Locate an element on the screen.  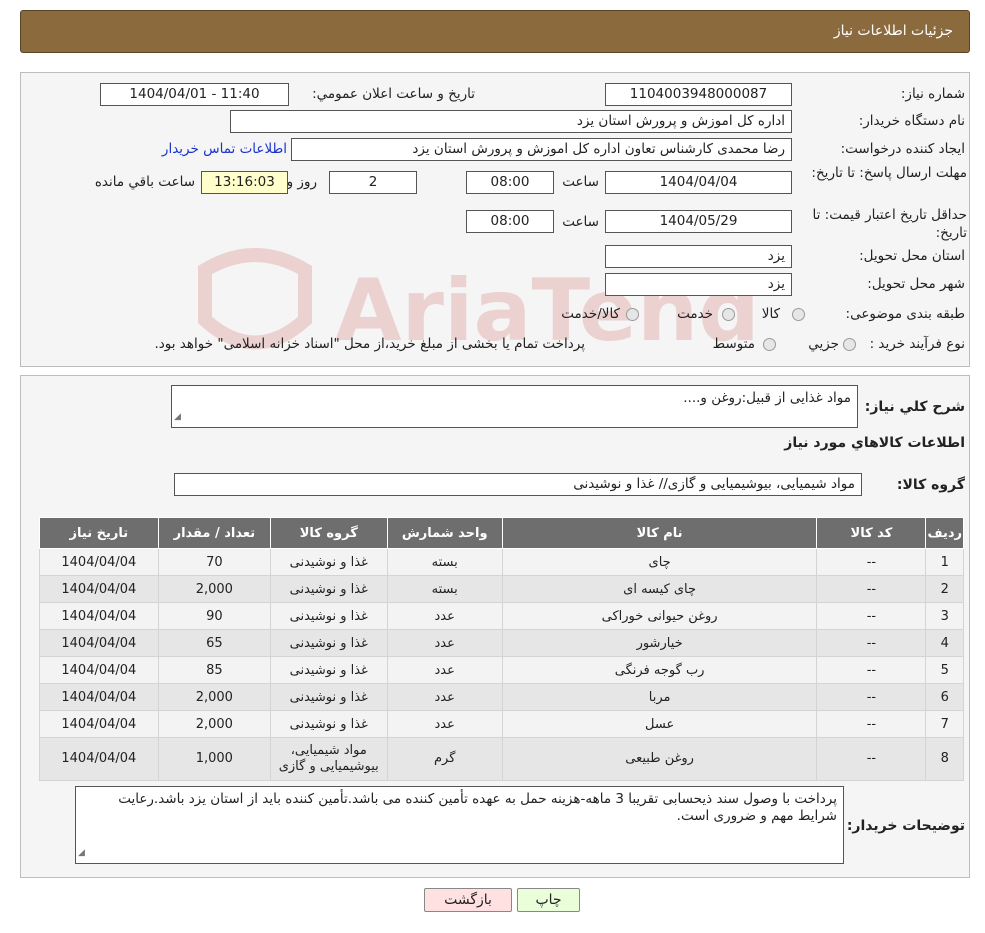
category-label: طبقه بندی موضوعی: is located at coordinates (905, 314).